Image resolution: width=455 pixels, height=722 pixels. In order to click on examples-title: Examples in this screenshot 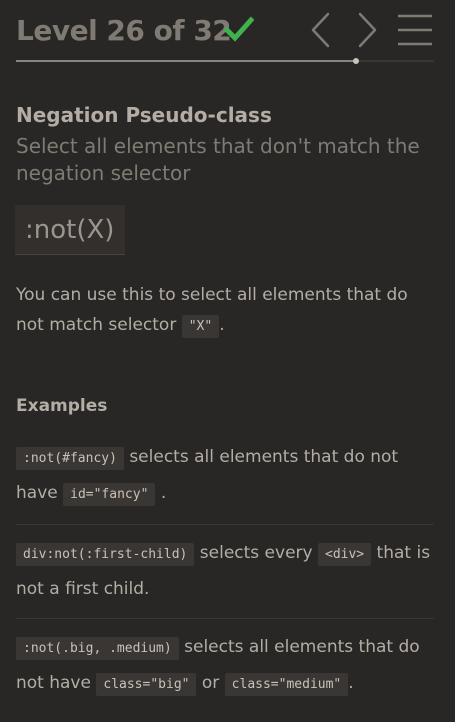, I will do `click(62, 406)`.